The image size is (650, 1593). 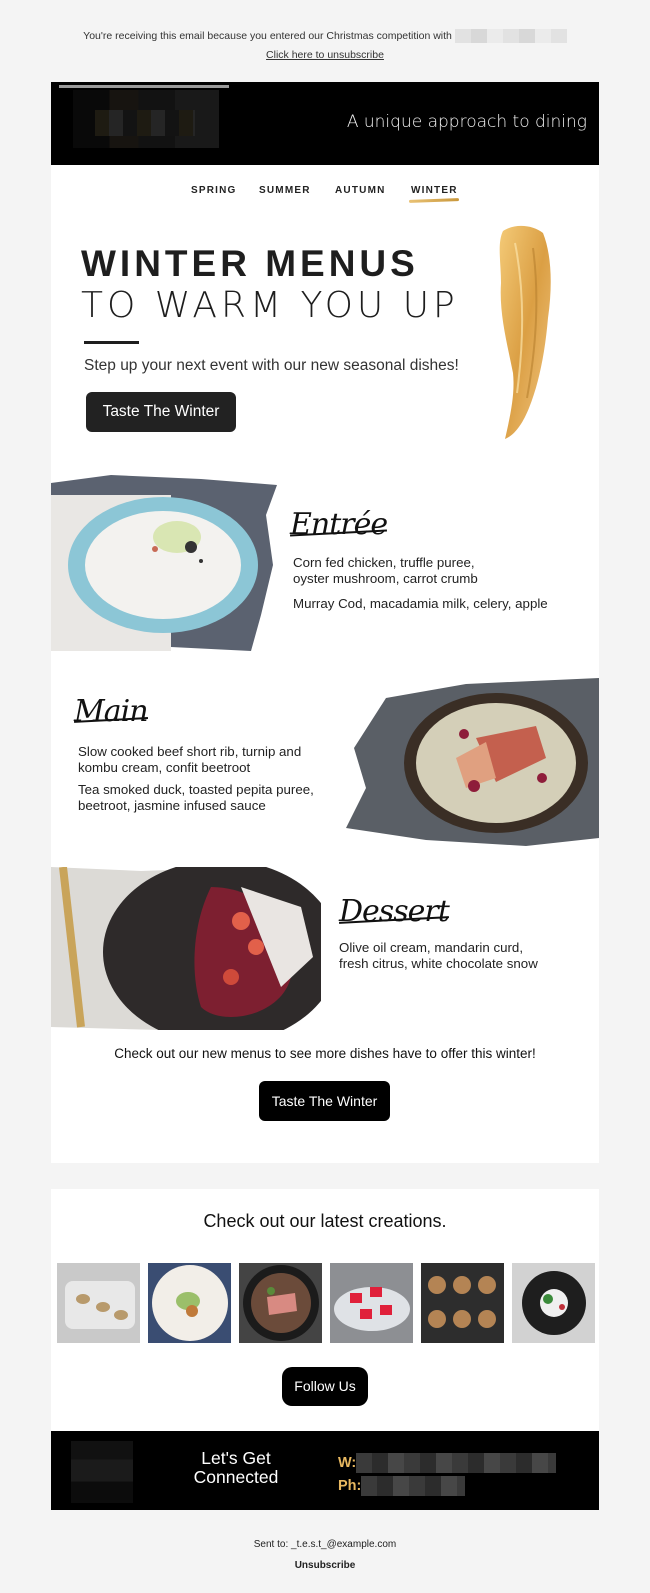 I want to click on unsubscribe-link-bottom: Unsubscribe, so click(x=325, y=1565).